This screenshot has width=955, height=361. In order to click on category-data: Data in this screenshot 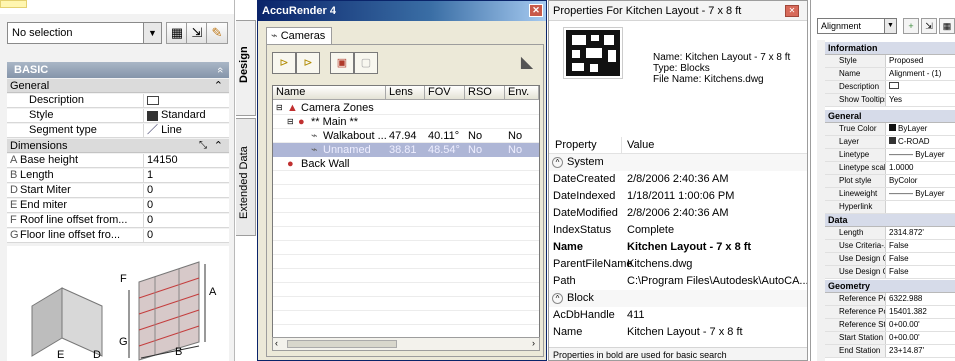, I will do `click(890, 220)`.